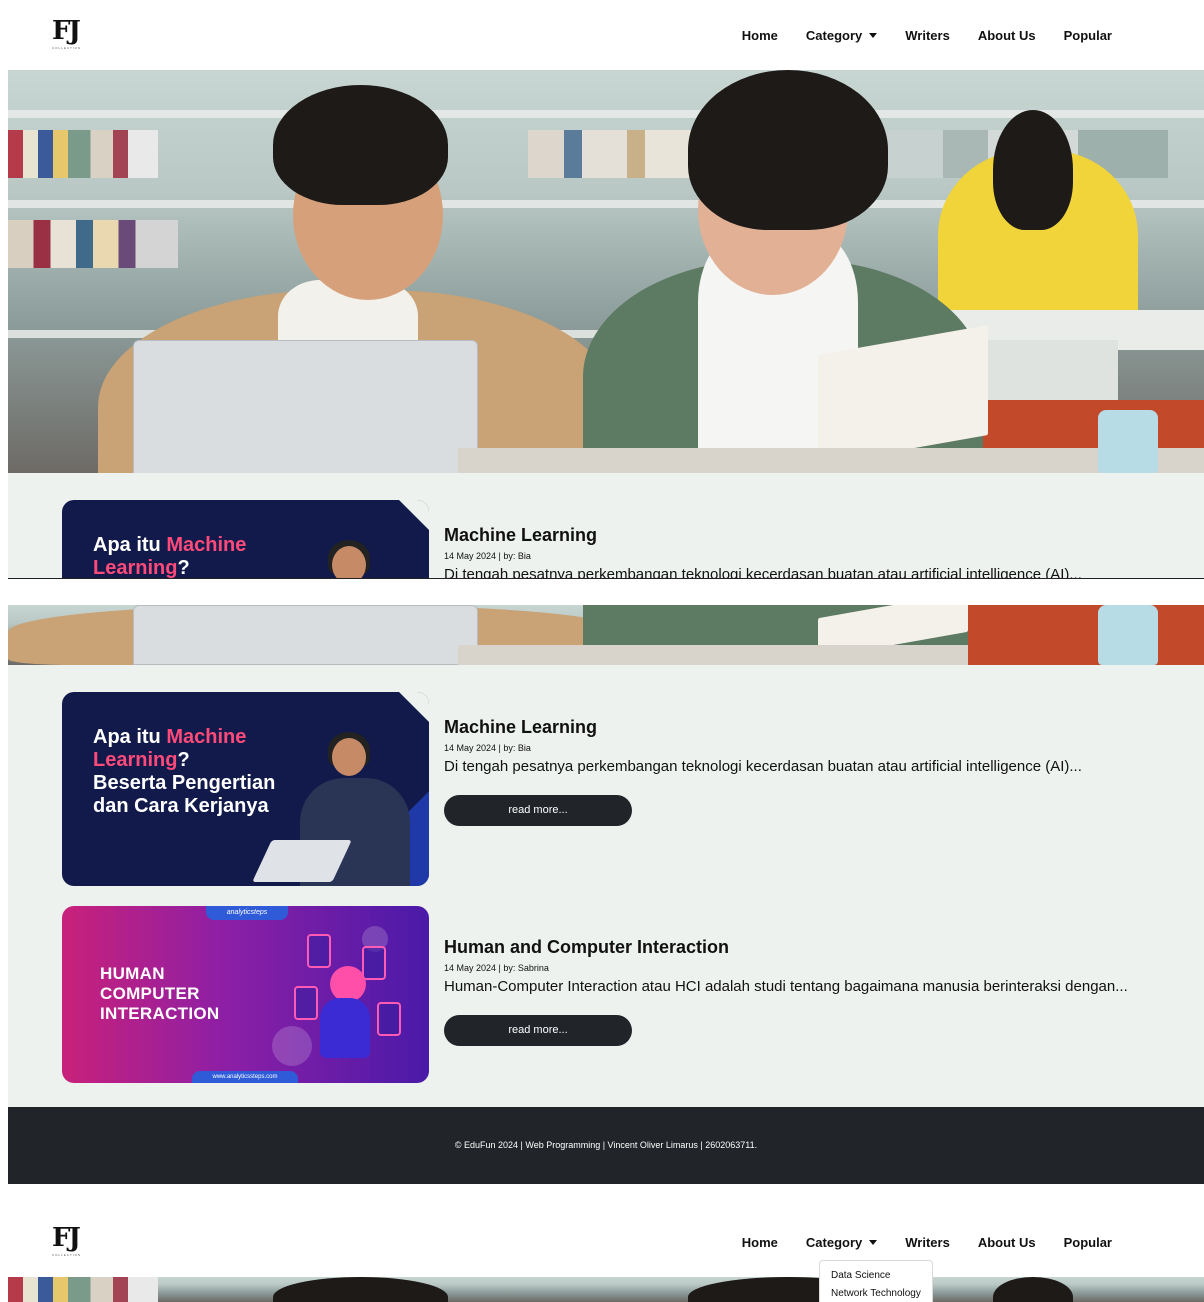  Describe the element at coordinates (606, 578) in the screenshot. I see `divider` at that location.